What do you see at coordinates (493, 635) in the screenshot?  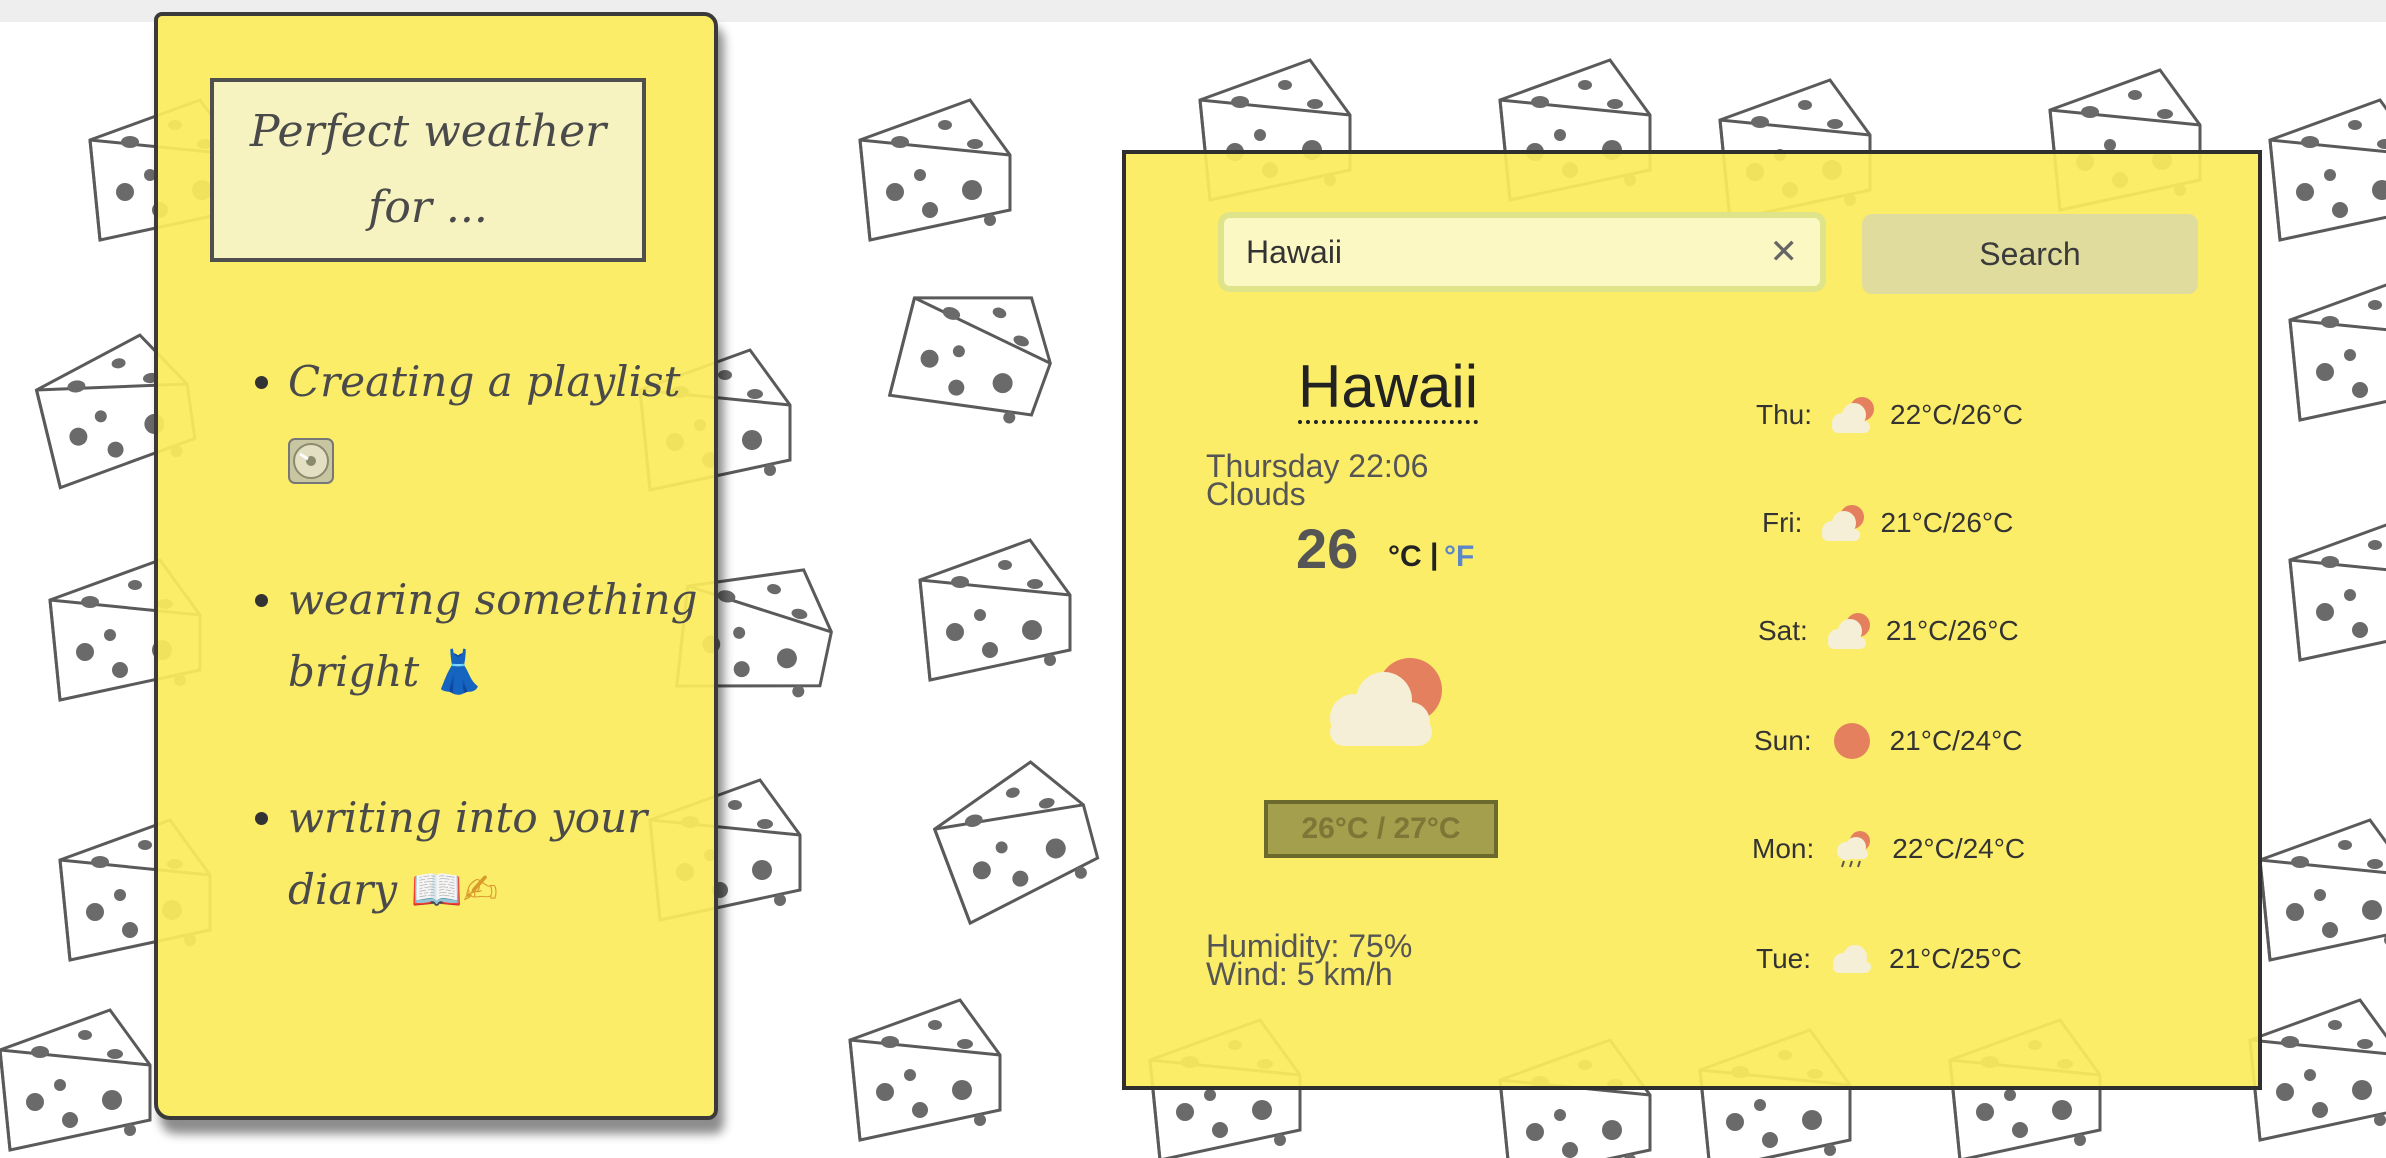 I see `list-item-text: wearing something bright` at bounding box center [493, 635].